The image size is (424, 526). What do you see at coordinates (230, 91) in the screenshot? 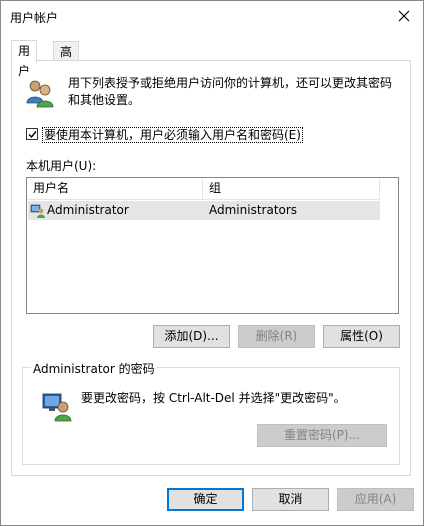
I see `intro-text: 用下列表授予或拒绝用户访问你的计算机，还可以更改其密码和其他设置。` at bounding box center [230, 91].